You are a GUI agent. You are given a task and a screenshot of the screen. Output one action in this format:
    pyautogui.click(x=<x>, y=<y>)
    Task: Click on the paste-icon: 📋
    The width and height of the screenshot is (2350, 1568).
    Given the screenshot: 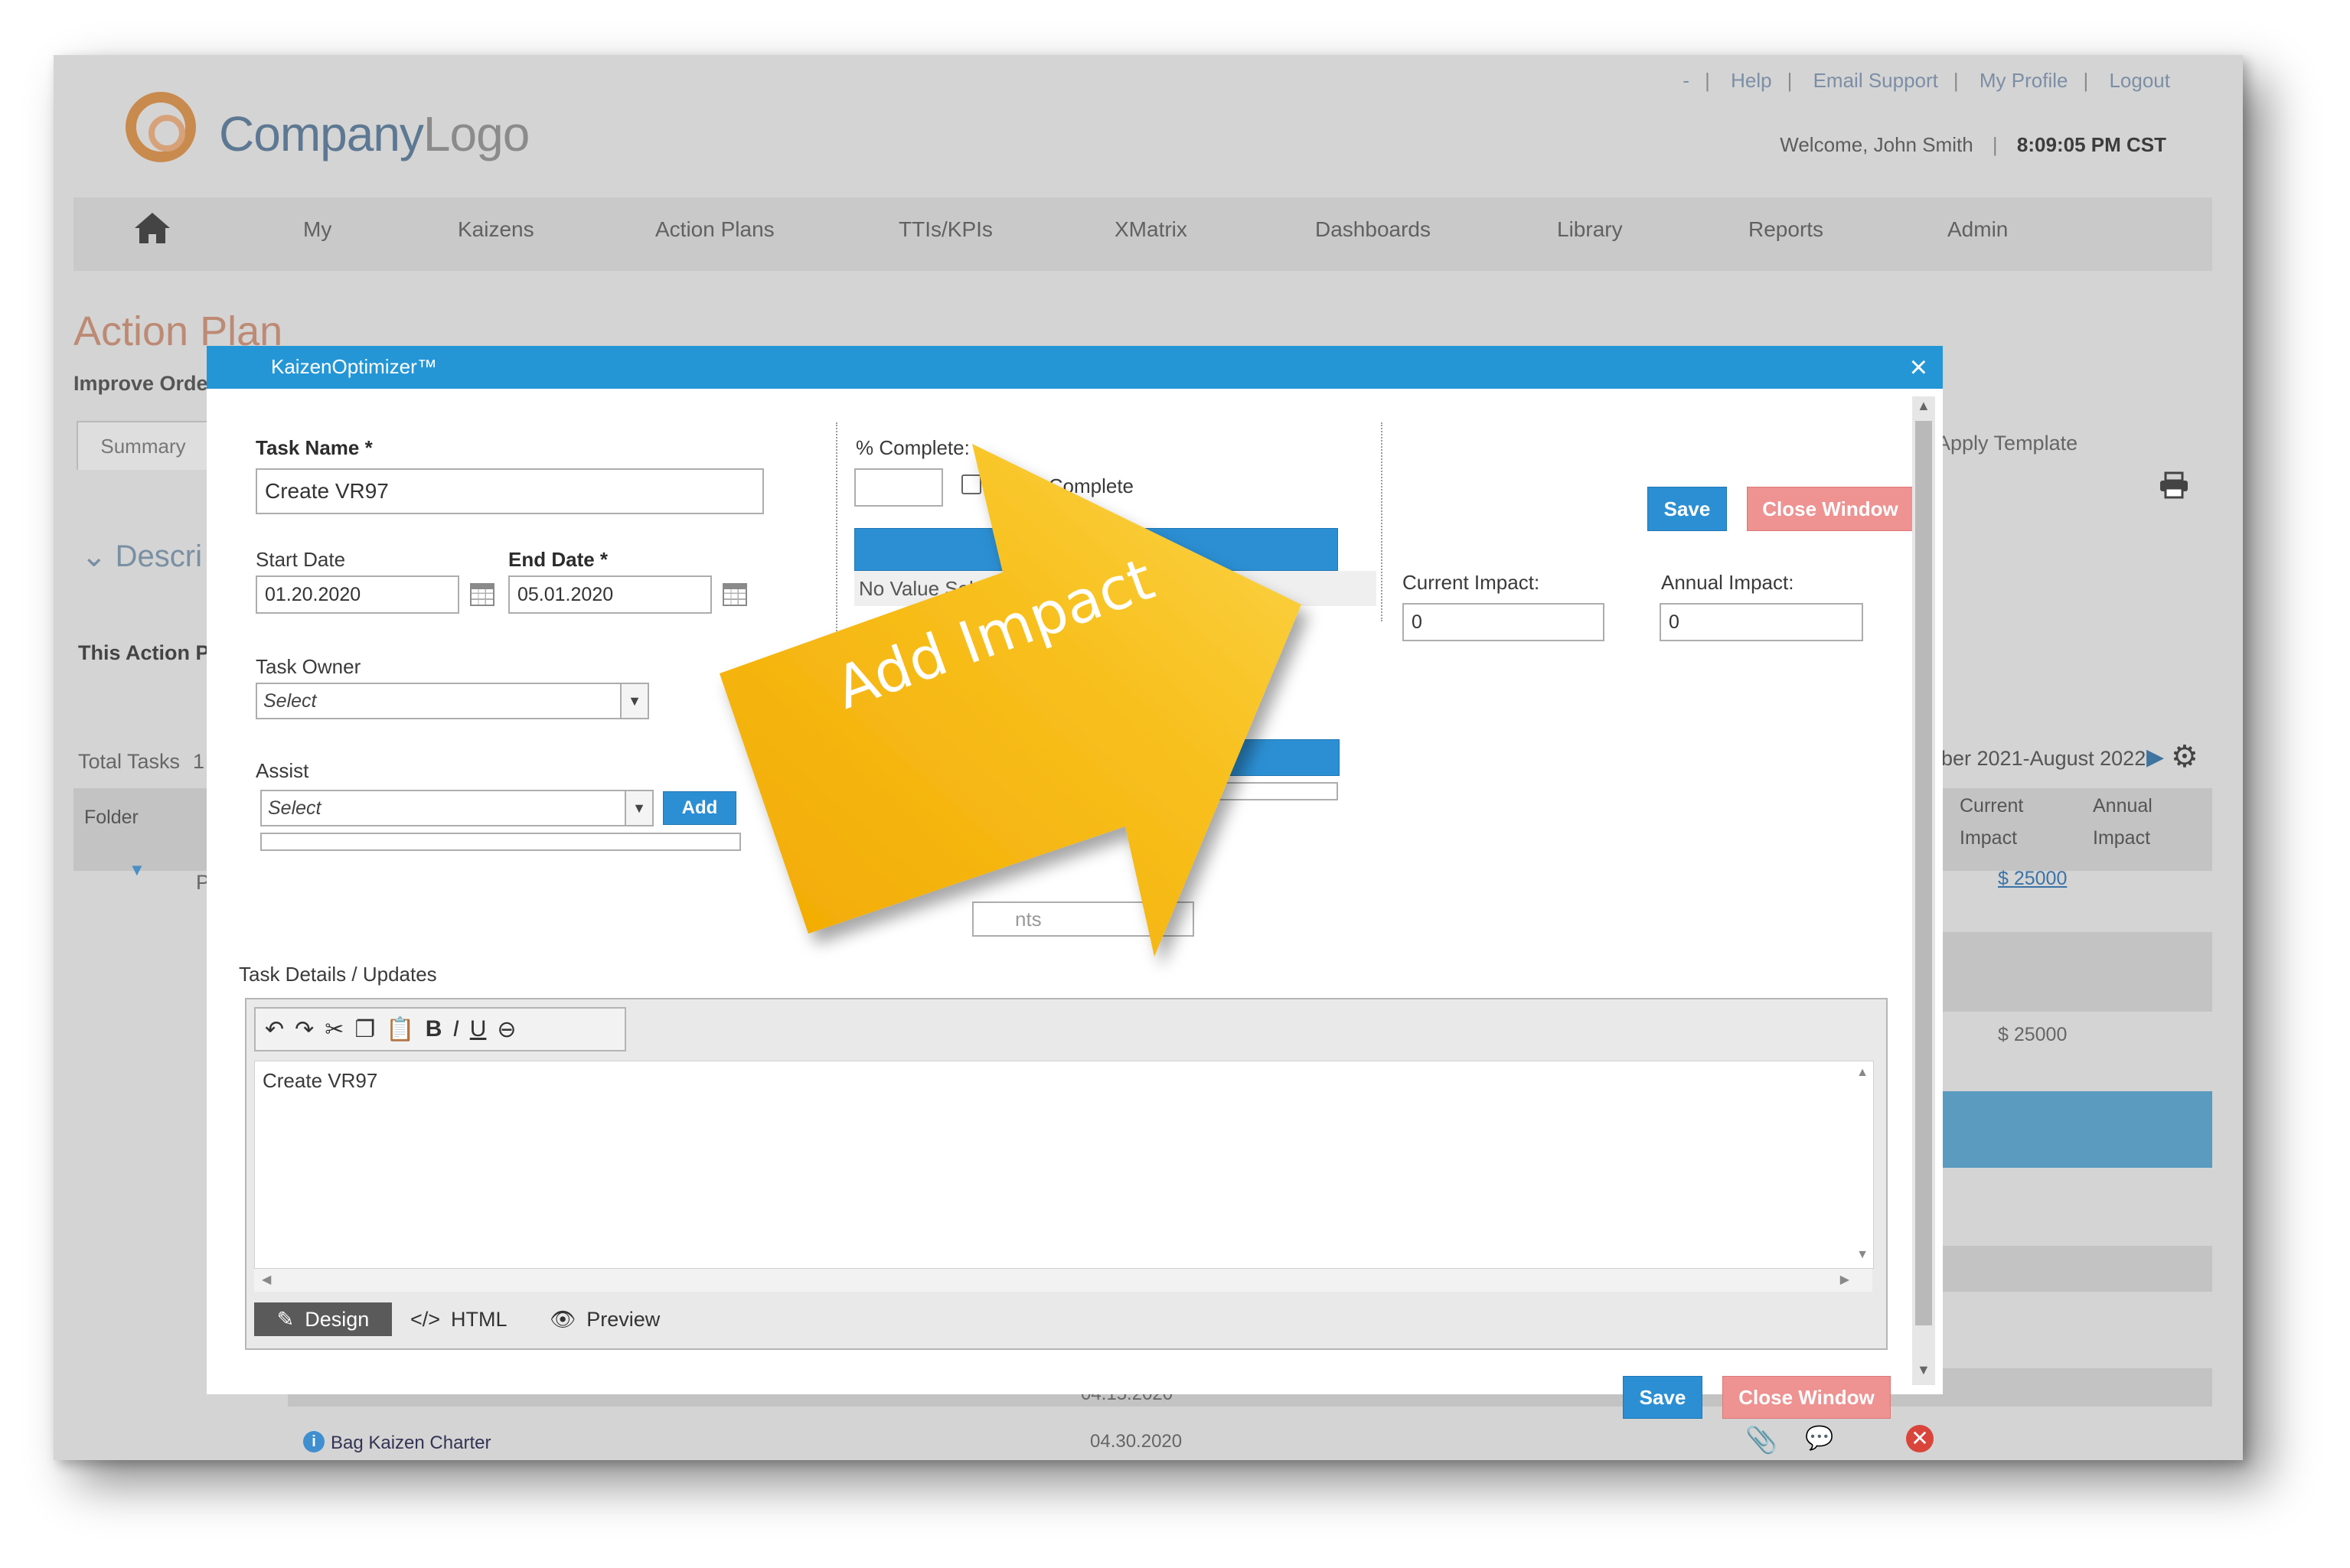 What is the action you would take?
    pyautogui.click(x=400, y=1029)
    